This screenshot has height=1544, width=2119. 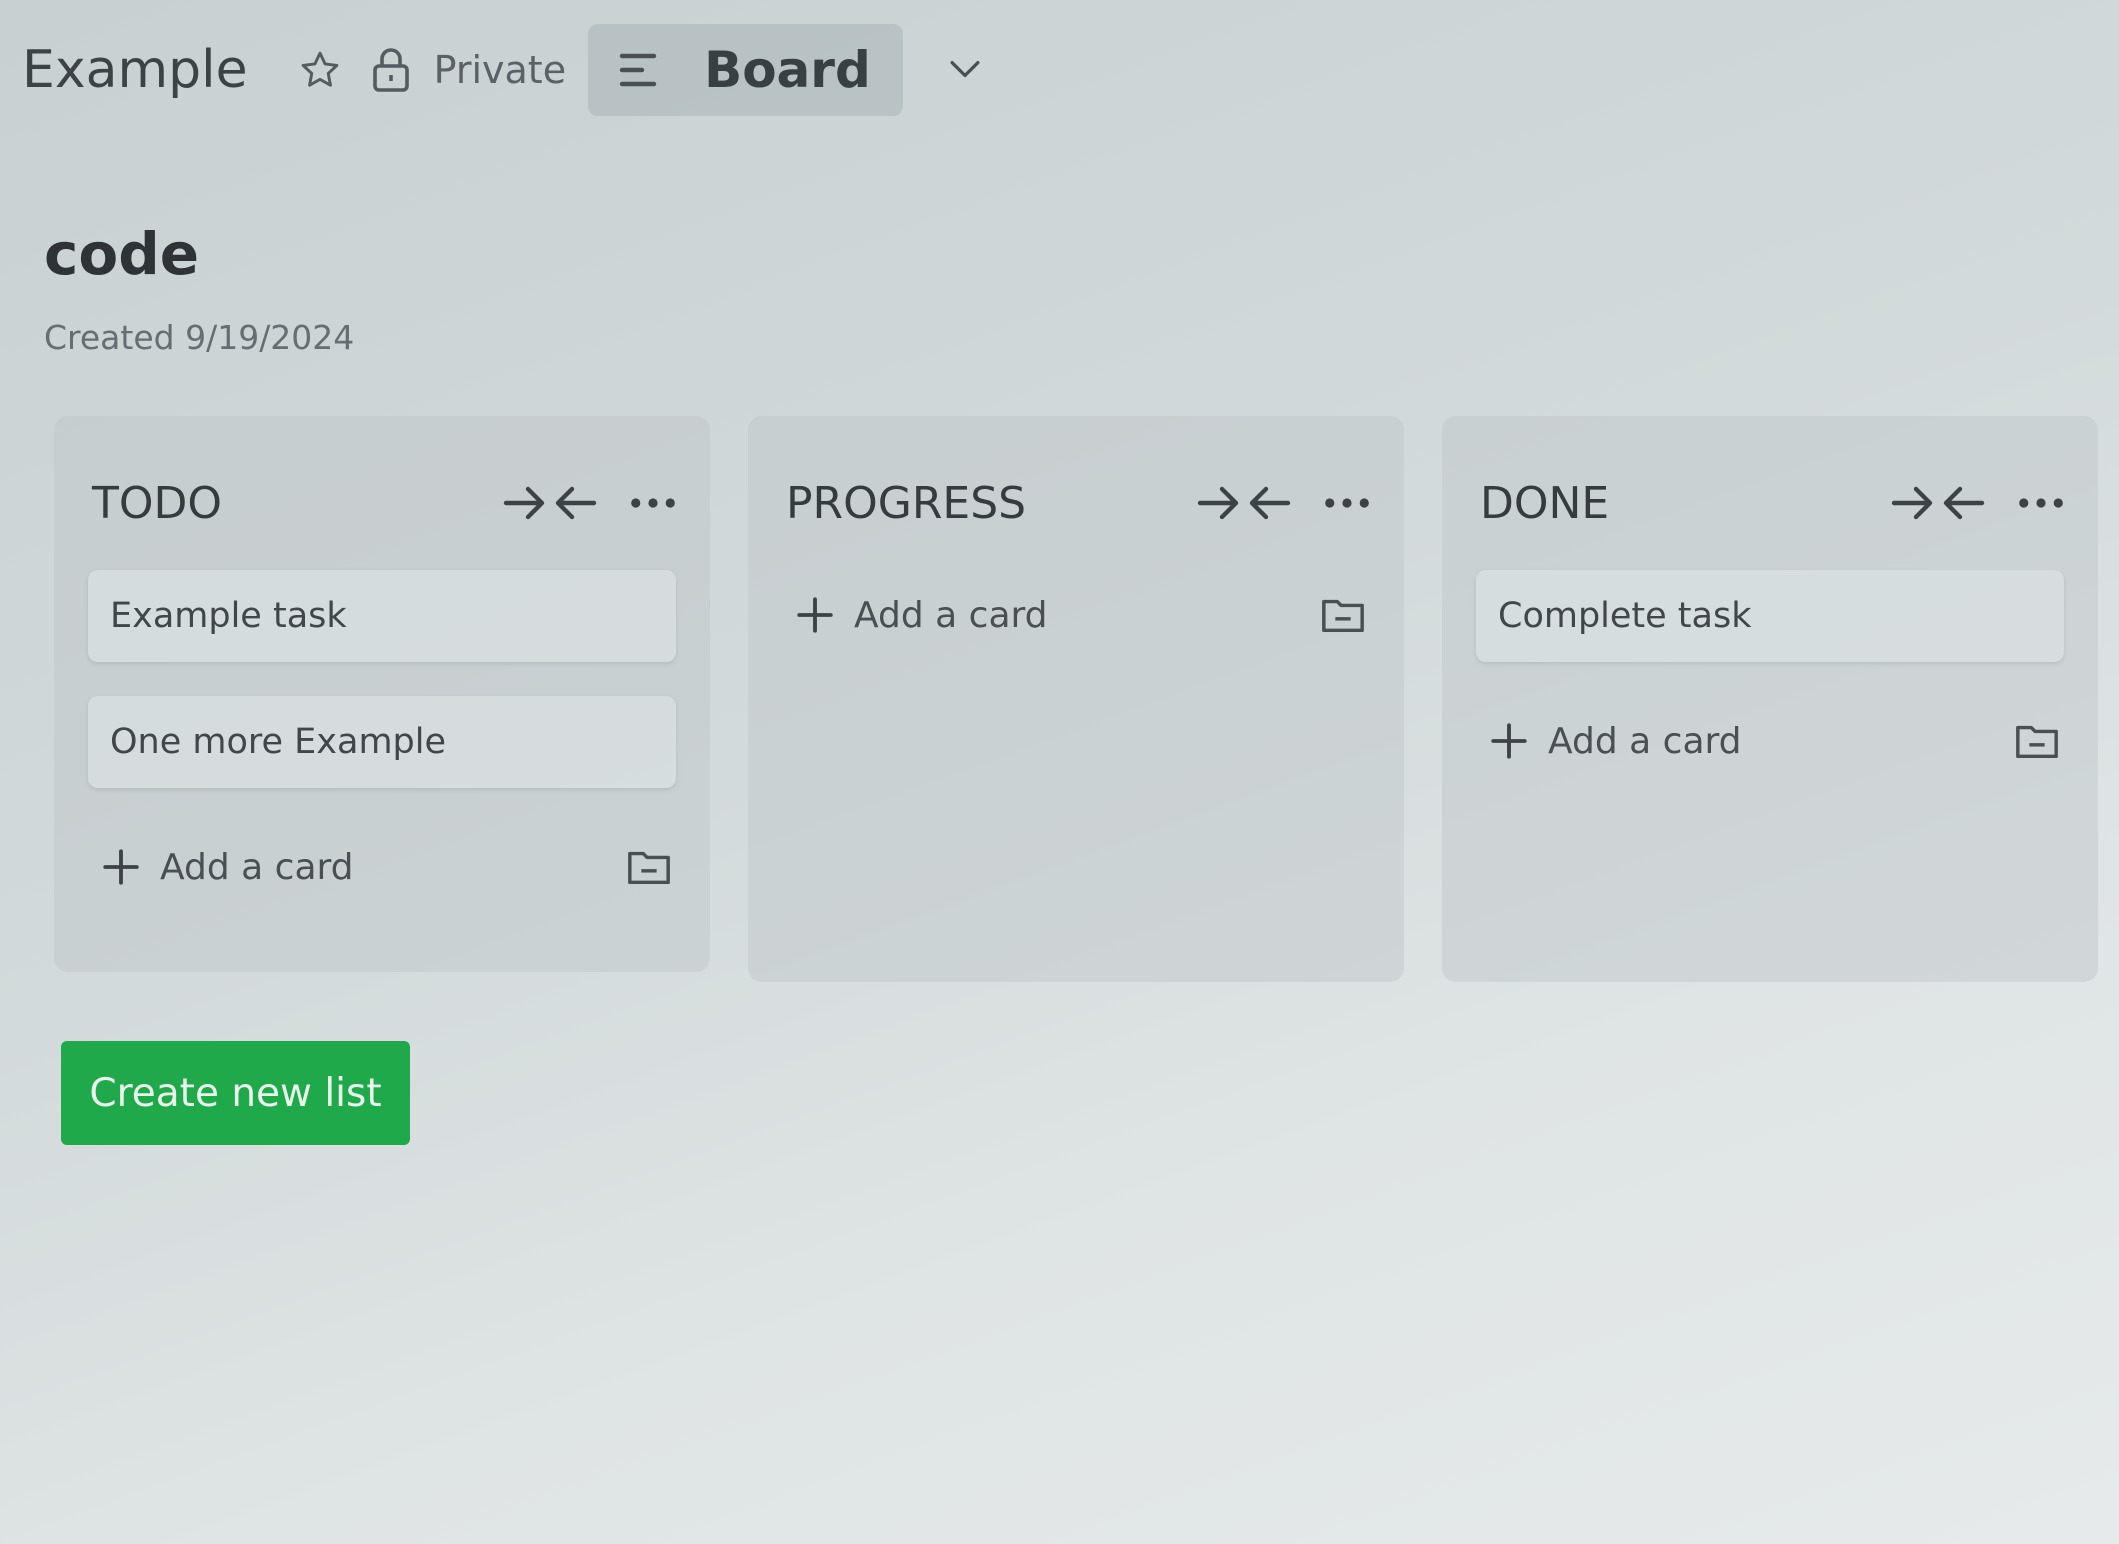 I want to click on list-progress: PROGRESS Add a card, so click(x=1076, y=699).